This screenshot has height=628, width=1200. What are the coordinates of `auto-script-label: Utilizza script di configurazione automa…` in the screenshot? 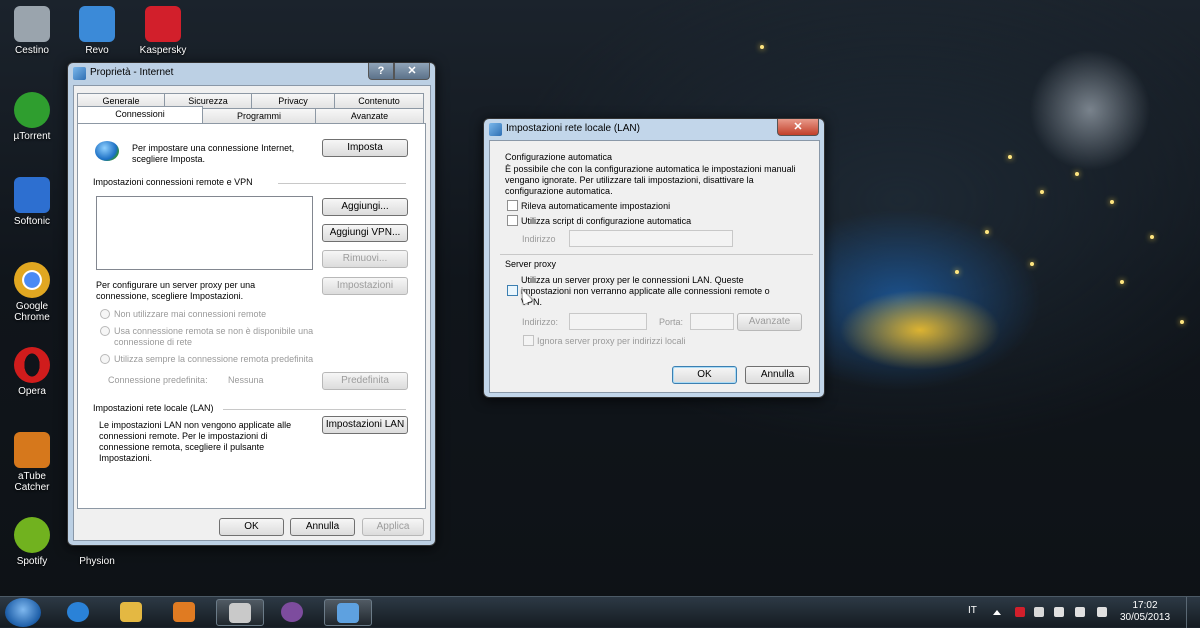 It's located at (606, 221).